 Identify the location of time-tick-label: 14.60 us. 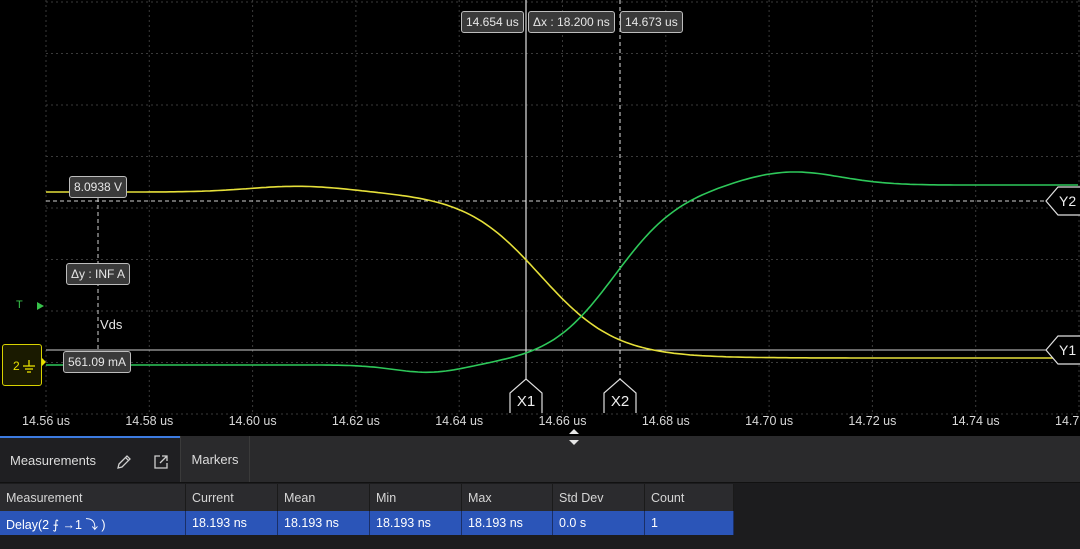
(252, 421).